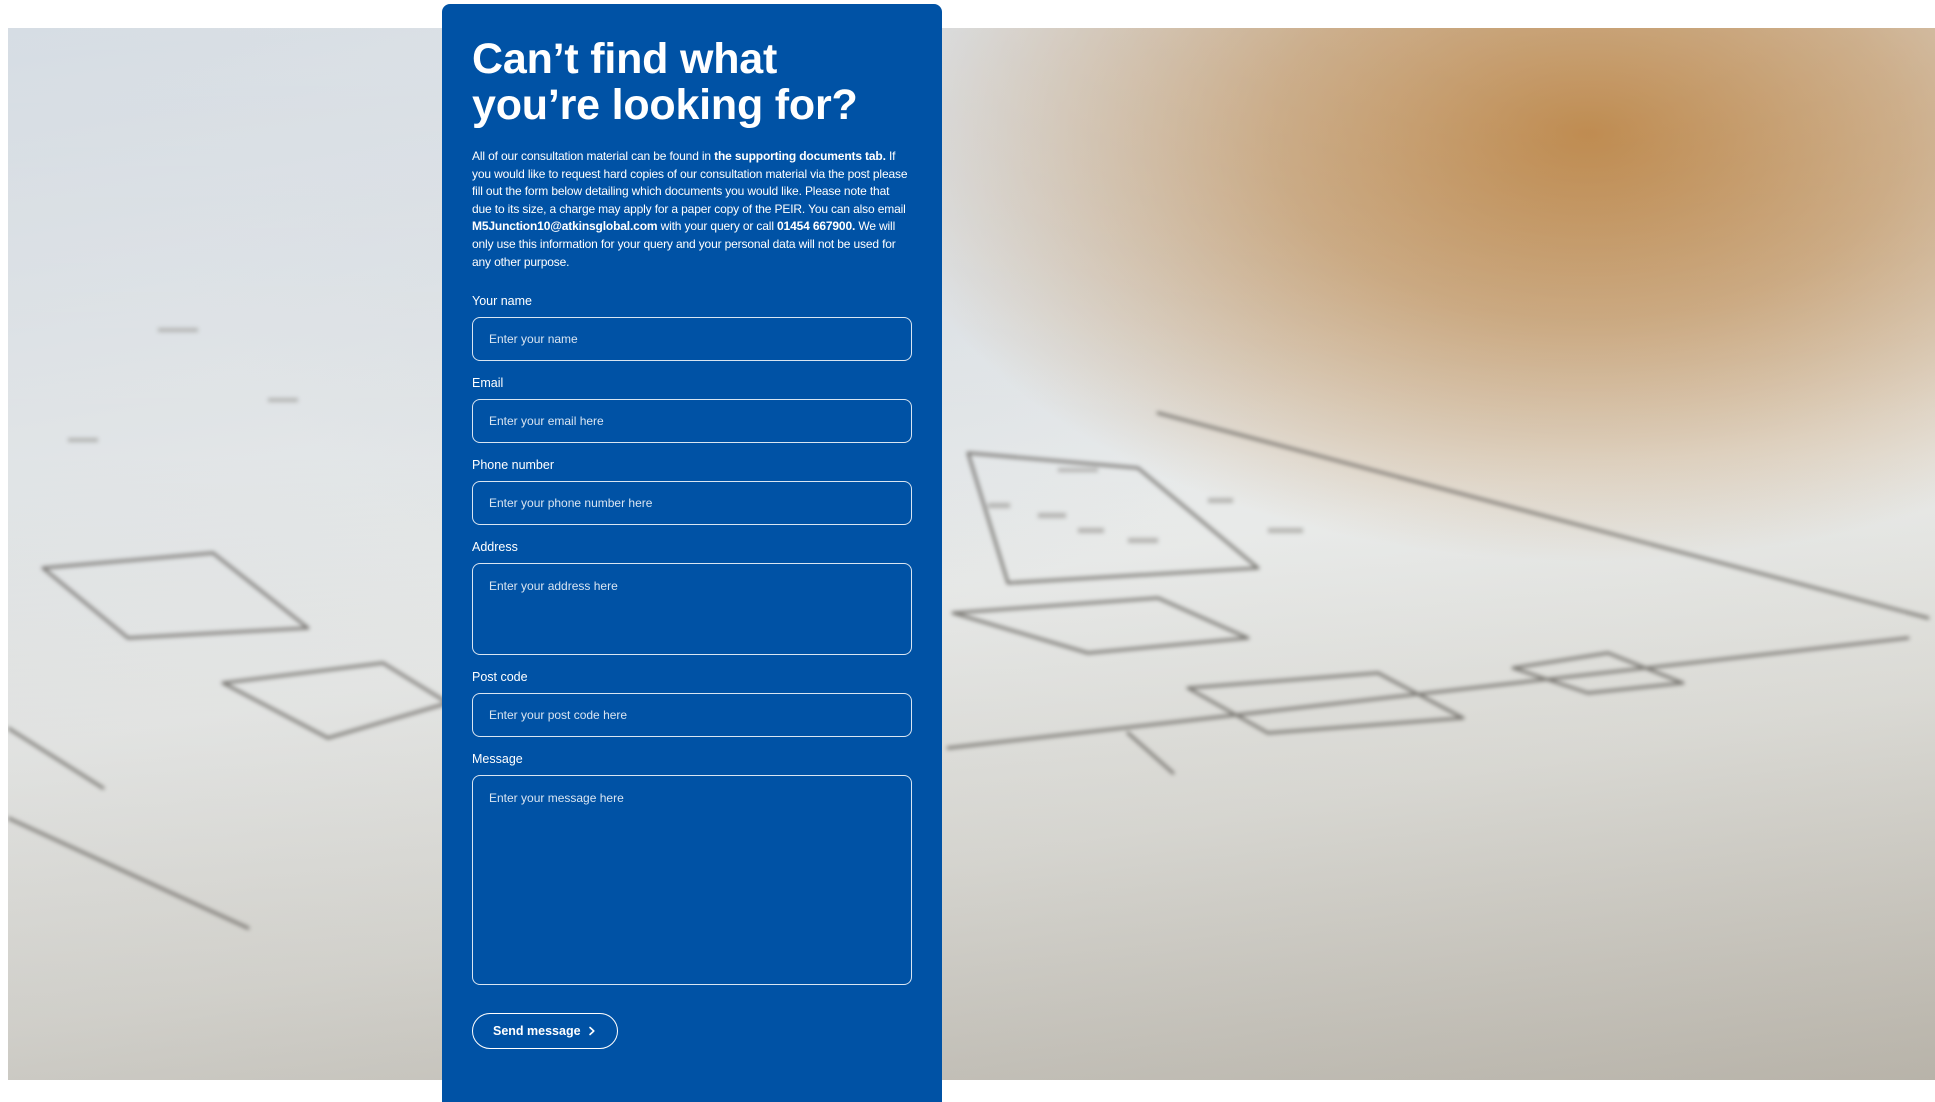 The height and width of the screenshot is (1102, 1935). What do you see at coordinates (692, 503) in the screenshot?
I see `phone-input` at bounding box center [692, 503].